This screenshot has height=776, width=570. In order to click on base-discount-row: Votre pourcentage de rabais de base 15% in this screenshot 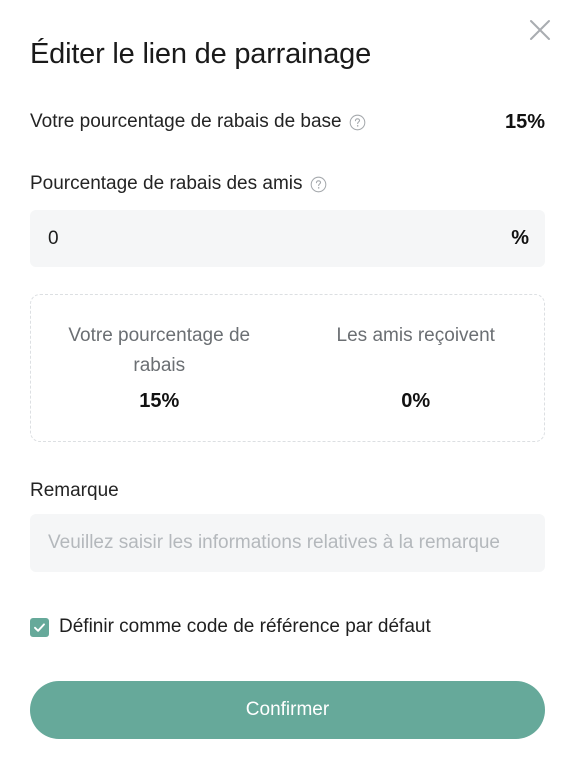, I will do `click(287, 122)`.